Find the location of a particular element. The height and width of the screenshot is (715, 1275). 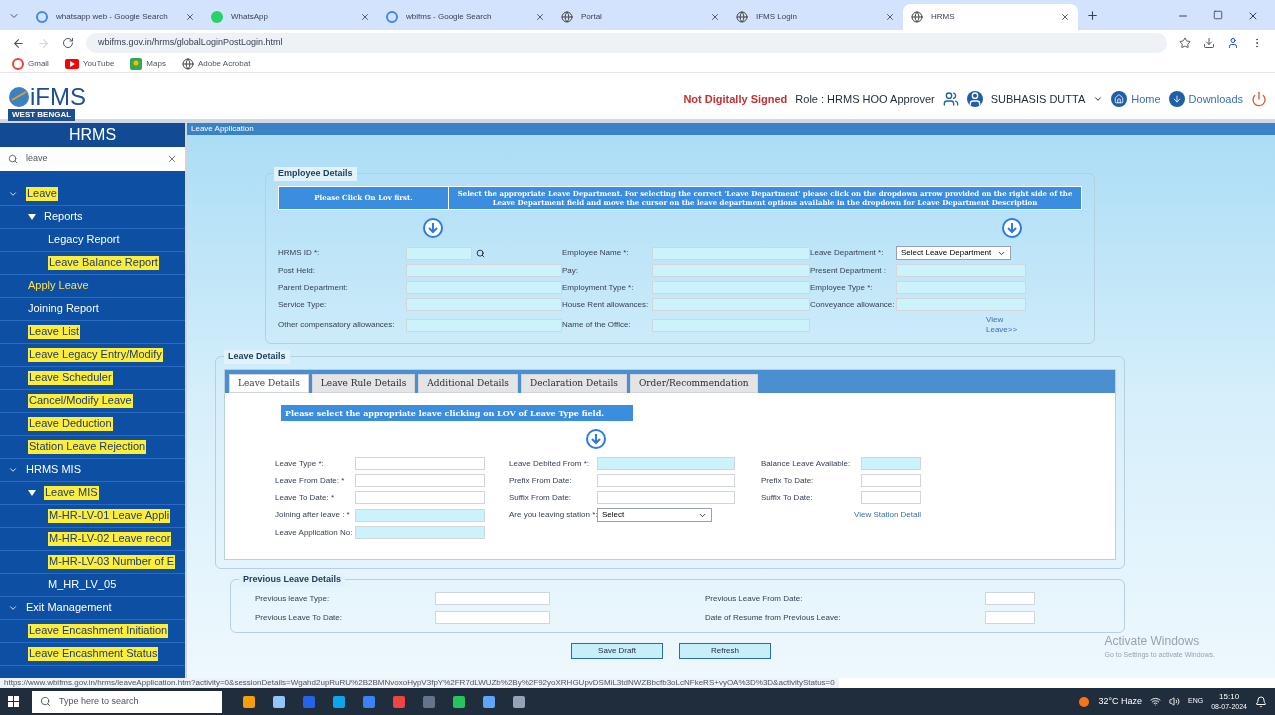

menu-item: Legacy Report is located at coordinates (84, 240).